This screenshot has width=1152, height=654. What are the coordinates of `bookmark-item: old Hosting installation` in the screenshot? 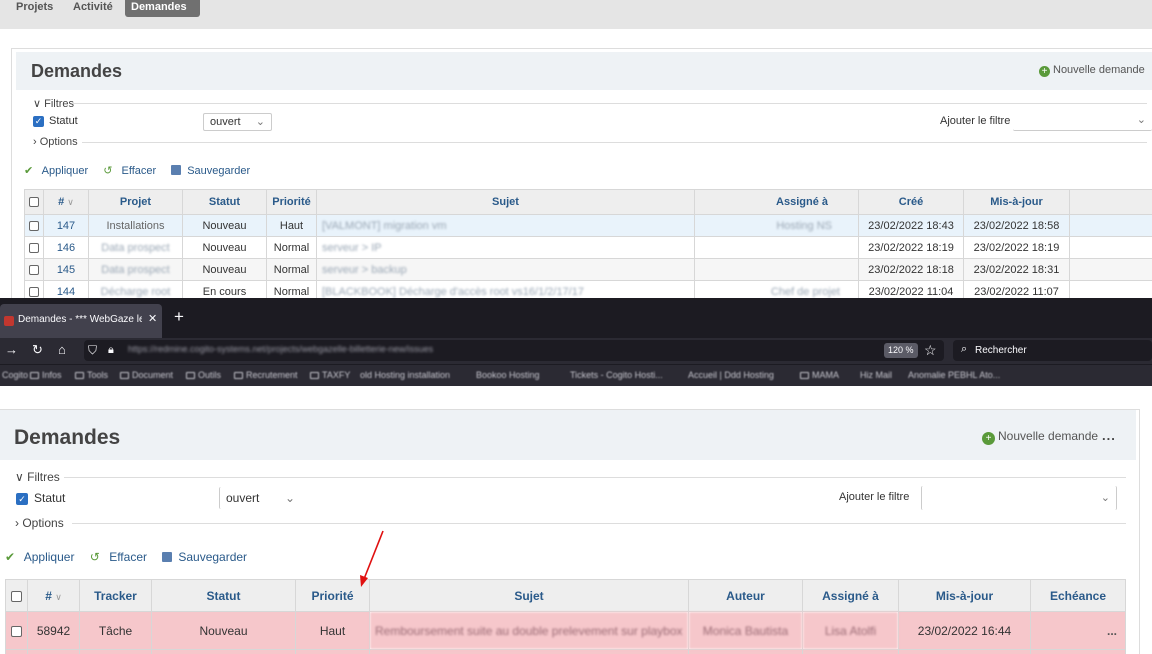 It's located at (405, 375).